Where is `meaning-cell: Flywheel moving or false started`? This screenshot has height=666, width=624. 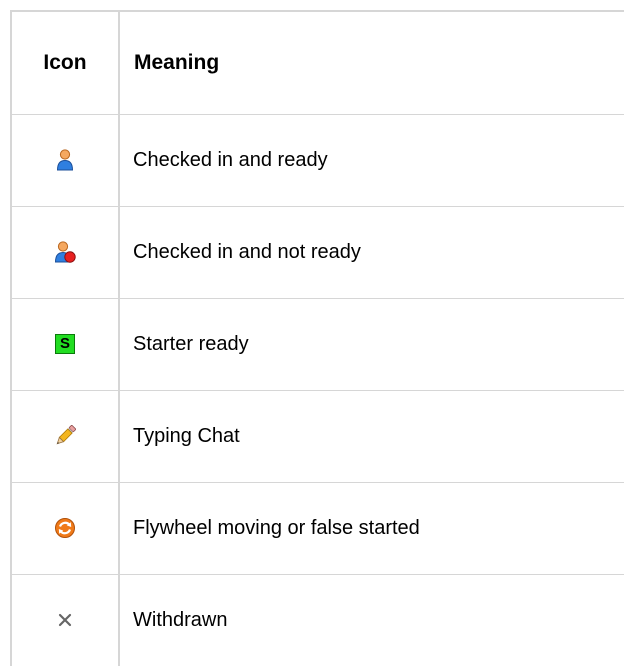
meaning-cell: Flywheel moving or false started is located at coordinates (371, 528).